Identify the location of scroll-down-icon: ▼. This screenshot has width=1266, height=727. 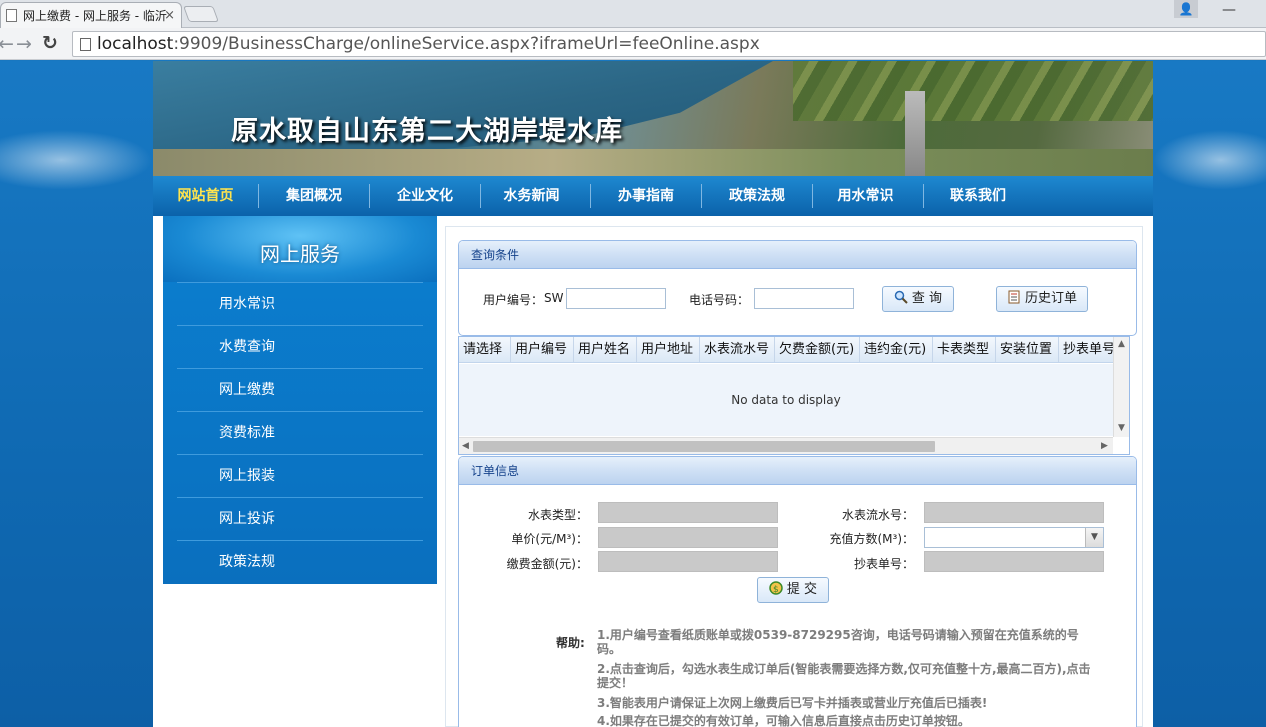
(1121, 428).